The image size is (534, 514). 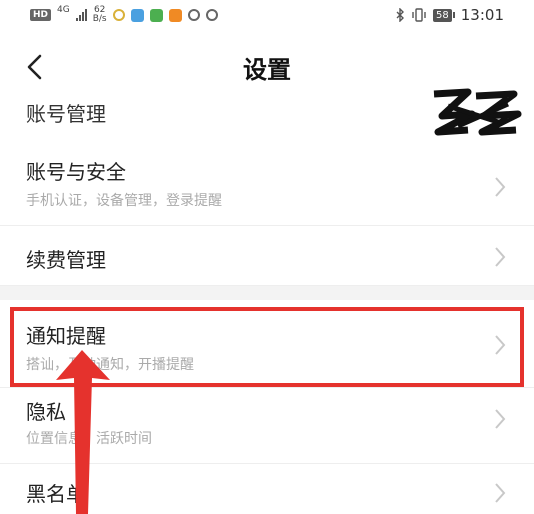 I want to click on battery-tip, so click(x=453, y=15).